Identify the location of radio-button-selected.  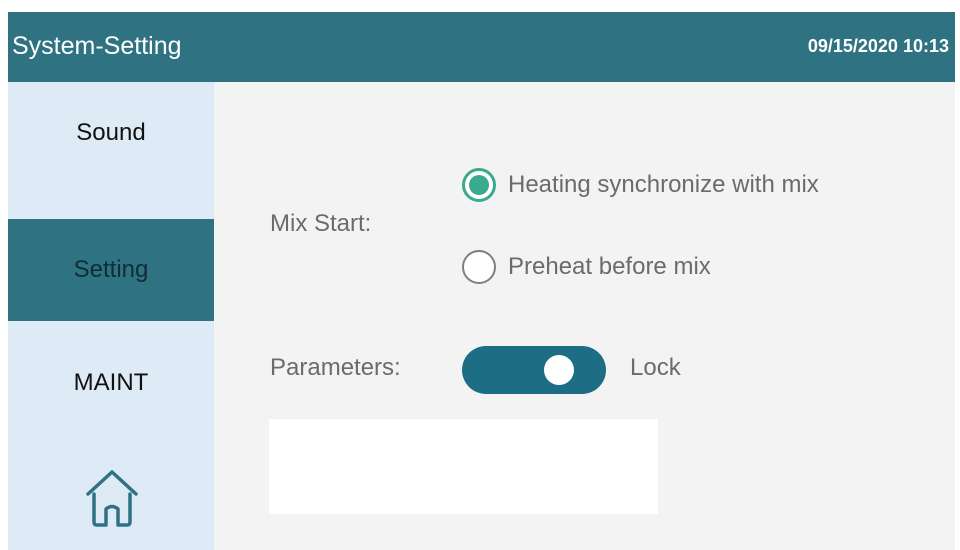
(479, 185).